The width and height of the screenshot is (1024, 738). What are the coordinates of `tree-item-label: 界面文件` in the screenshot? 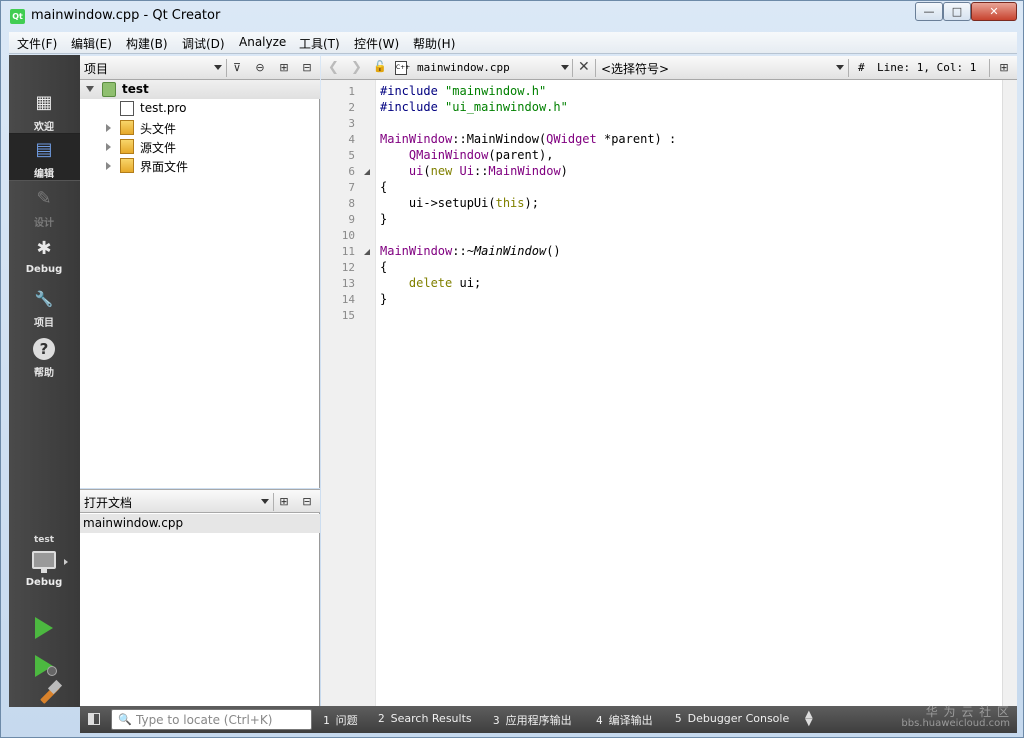 It's located at (164, 167).